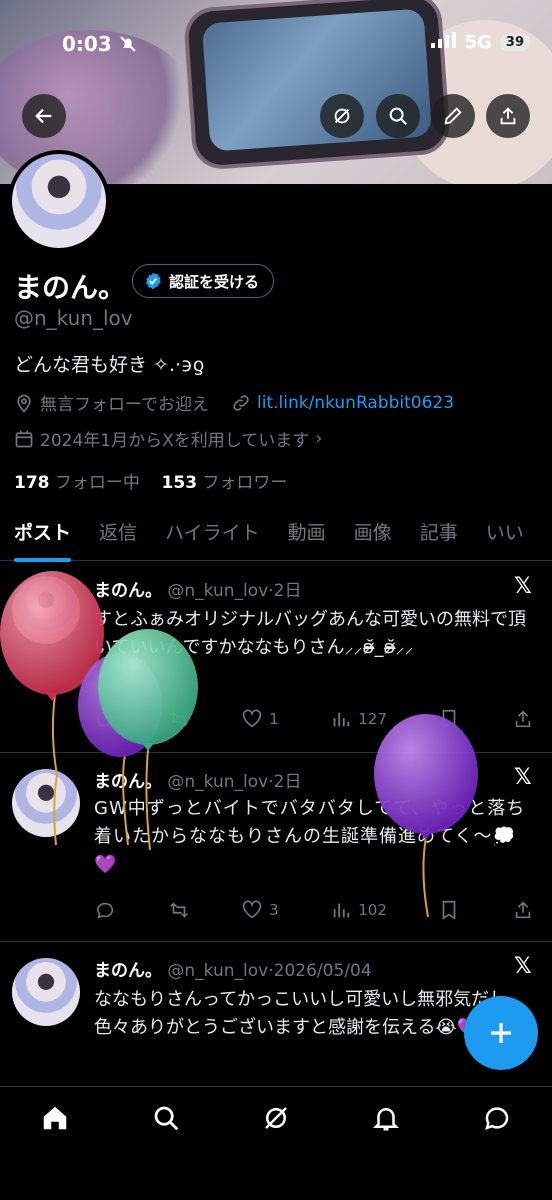 This screenshot has width=552, height=1200. What do you see at coordinates (319, 438) in the screenshot?
I see `chevron-right-icon: ›` at bounding box center [319, 438].